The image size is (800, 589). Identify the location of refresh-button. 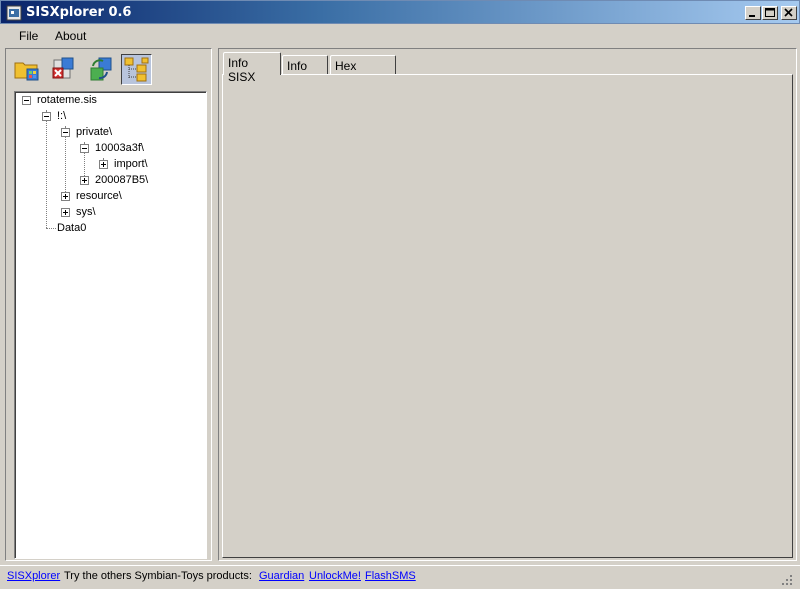
(100, 69).